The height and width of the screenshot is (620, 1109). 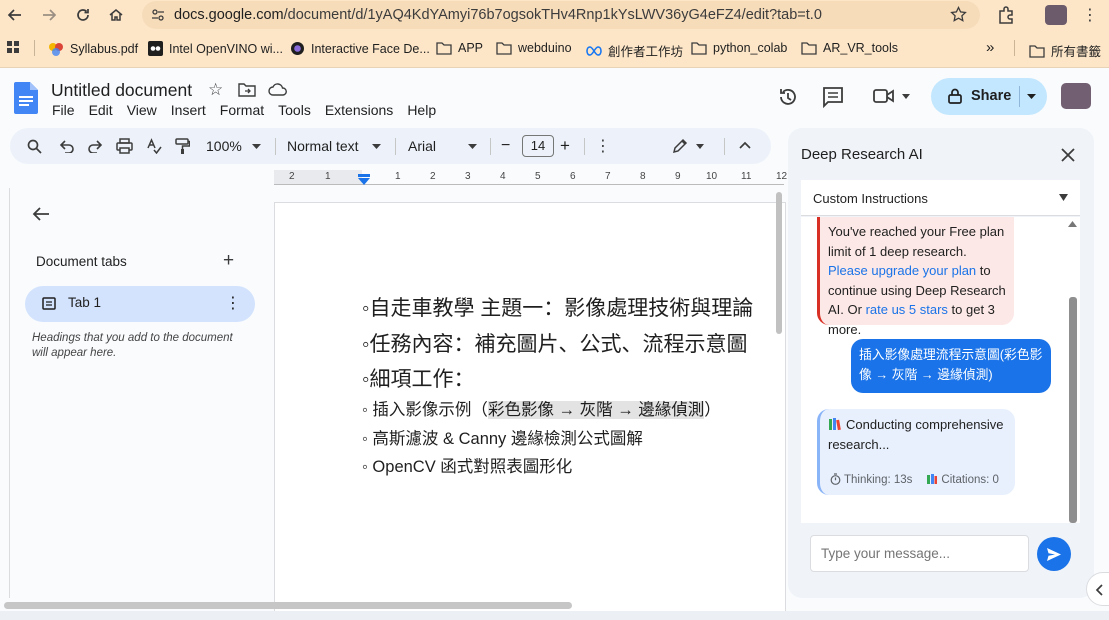 I want to click on cloud-saved-icon, so click(x=278, y=89).